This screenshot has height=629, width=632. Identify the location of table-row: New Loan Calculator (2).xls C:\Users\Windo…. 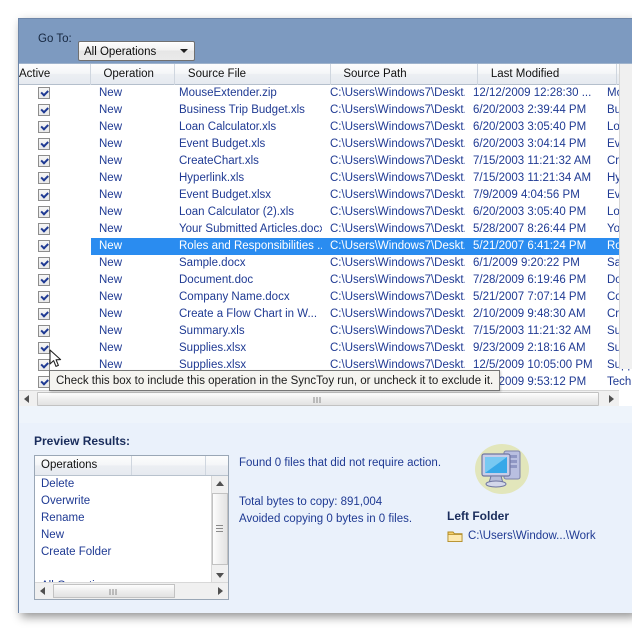
(325, 212).